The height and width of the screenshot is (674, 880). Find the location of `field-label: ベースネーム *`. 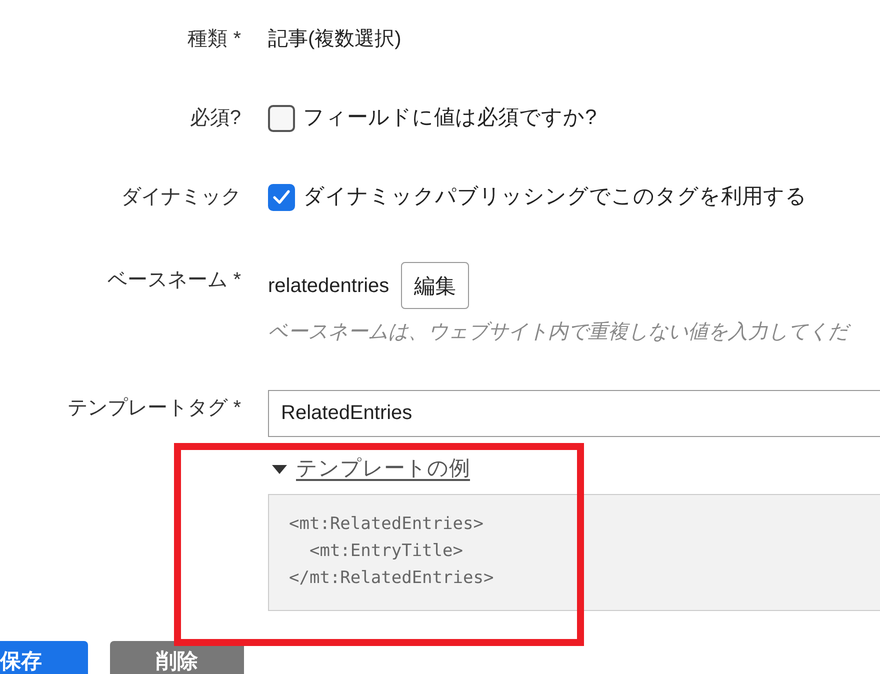

field-label: ベースネーム * is located at coordinates (173, 280).